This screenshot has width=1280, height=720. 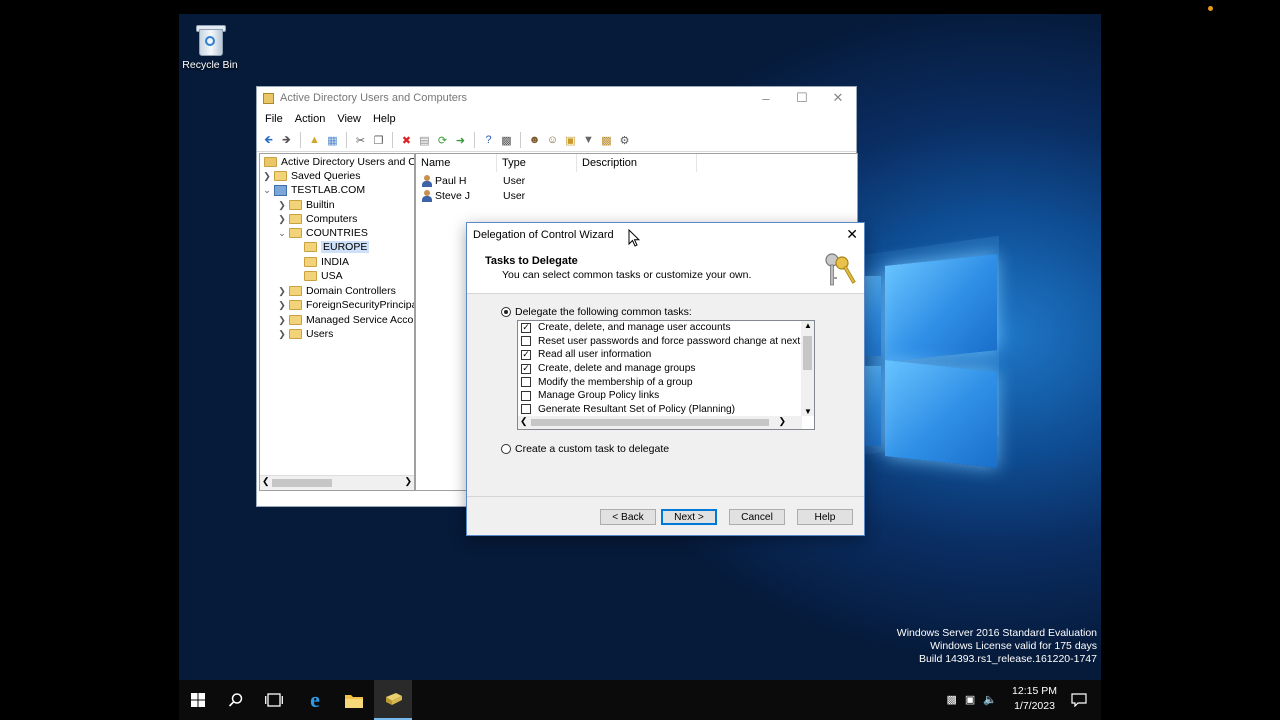 I want to click on tree-managed: ❯ Managed Service Accour, so click(x=345, y=320).